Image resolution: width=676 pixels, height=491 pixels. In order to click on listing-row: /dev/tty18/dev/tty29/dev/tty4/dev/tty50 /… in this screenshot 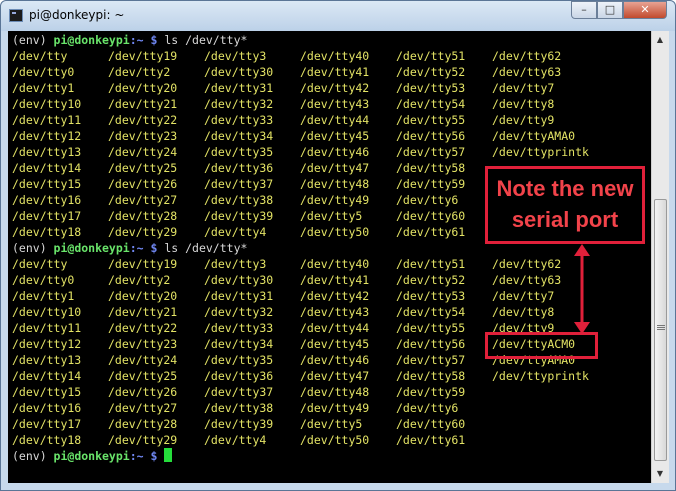, I will do `click(300, 440)`.